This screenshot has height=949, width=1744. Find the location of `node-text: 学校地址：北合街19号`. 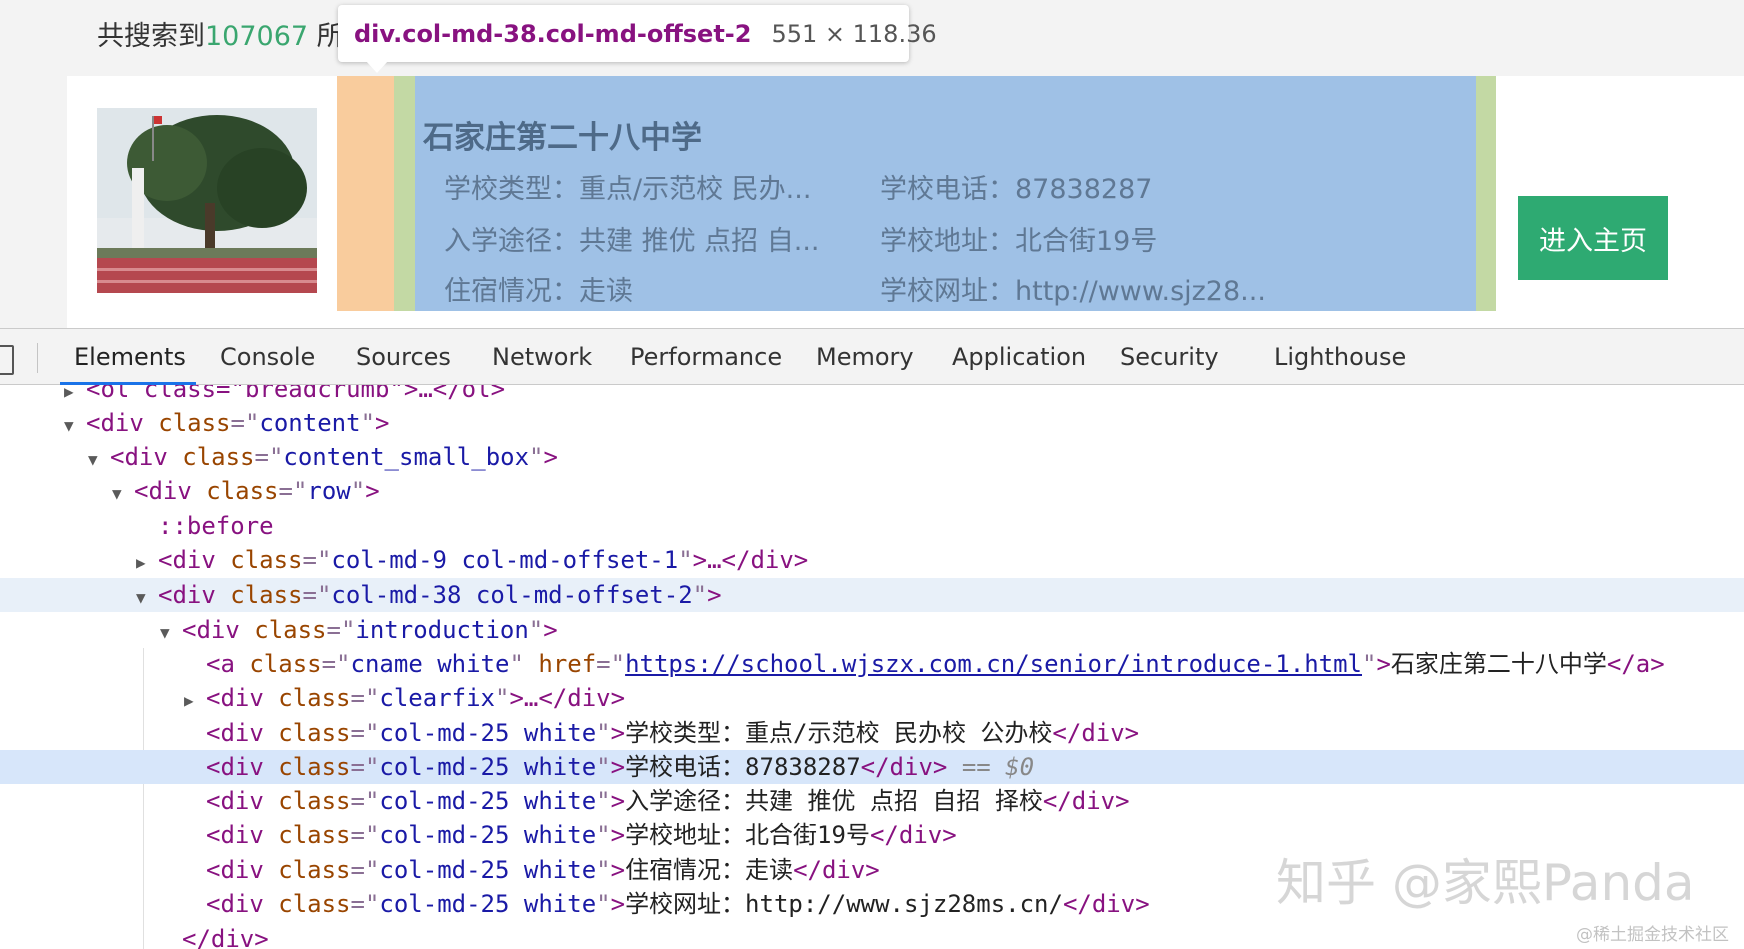

node-text: 学校地址：北合街19号 is located at coordinates (747, 835).